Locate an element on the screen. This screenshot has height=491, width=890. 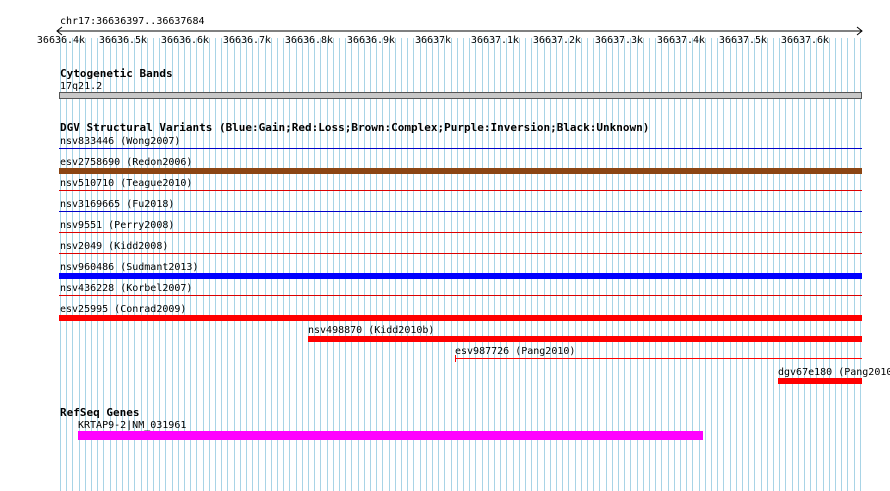
dgv-label: nsv2049 (Kidd2008) is located at coordinates (114, 246).